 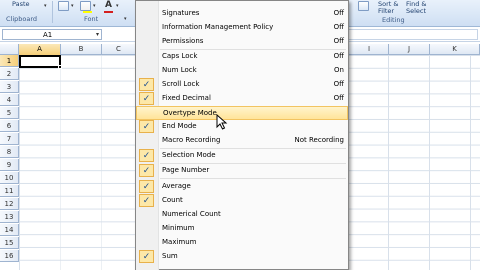 What do you see at coordinates (181, 84) in the screenshot?
I see `menu-item-label: Scroll Lock` at bounding box center [181, 84].